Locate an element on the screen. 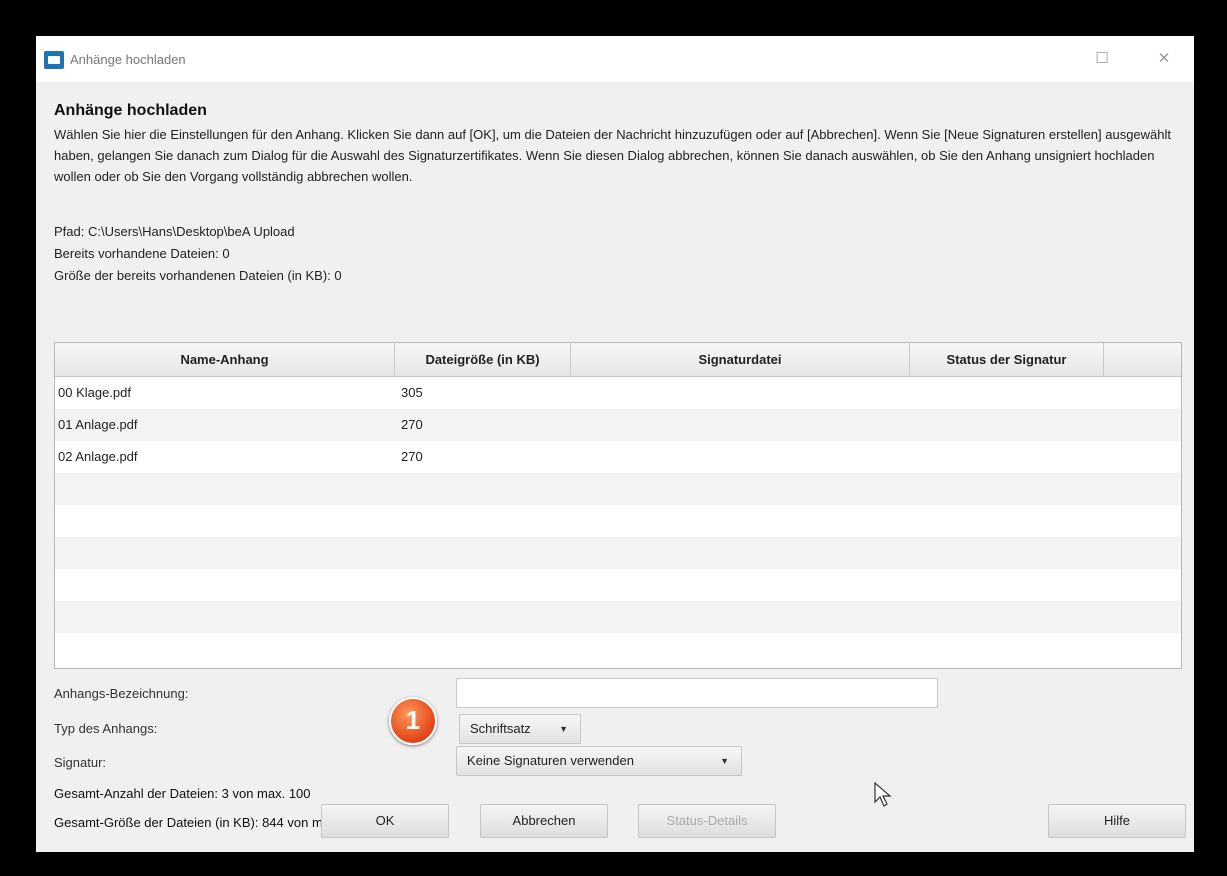 This screenshot has height=876, width=1227. column-header-signature-status: Status der Signatur is located at coordinates (1007, 359).